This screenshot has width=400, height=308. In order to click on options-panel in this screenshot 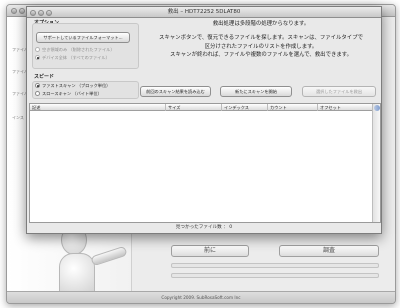, I will do `click(85, 46)`.